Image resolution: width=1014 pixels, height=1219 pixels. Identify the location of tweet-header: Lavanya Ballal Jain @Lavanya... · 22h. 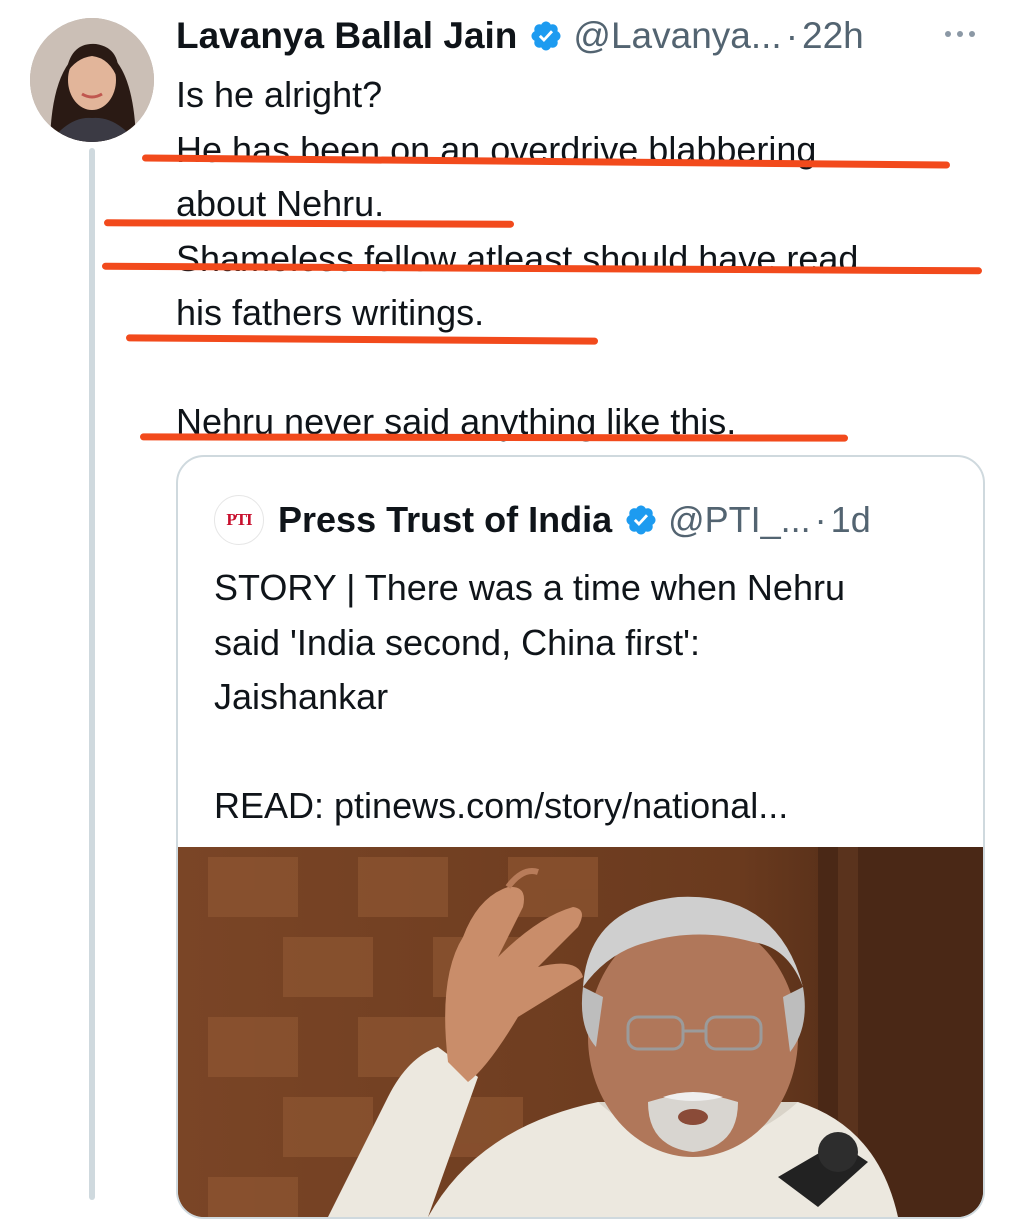
(520, 36).